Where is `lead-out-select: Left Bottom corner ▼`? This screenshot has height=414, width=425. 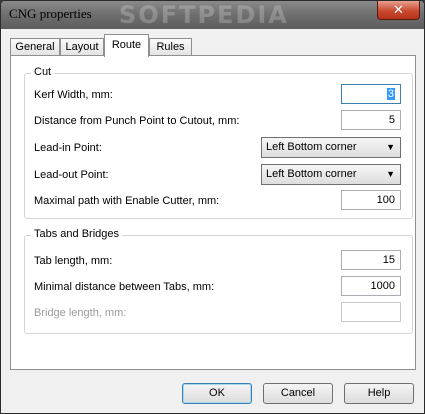
lead-out-select: Left Bottom corner ▼ is located at coordinates (331, 174).